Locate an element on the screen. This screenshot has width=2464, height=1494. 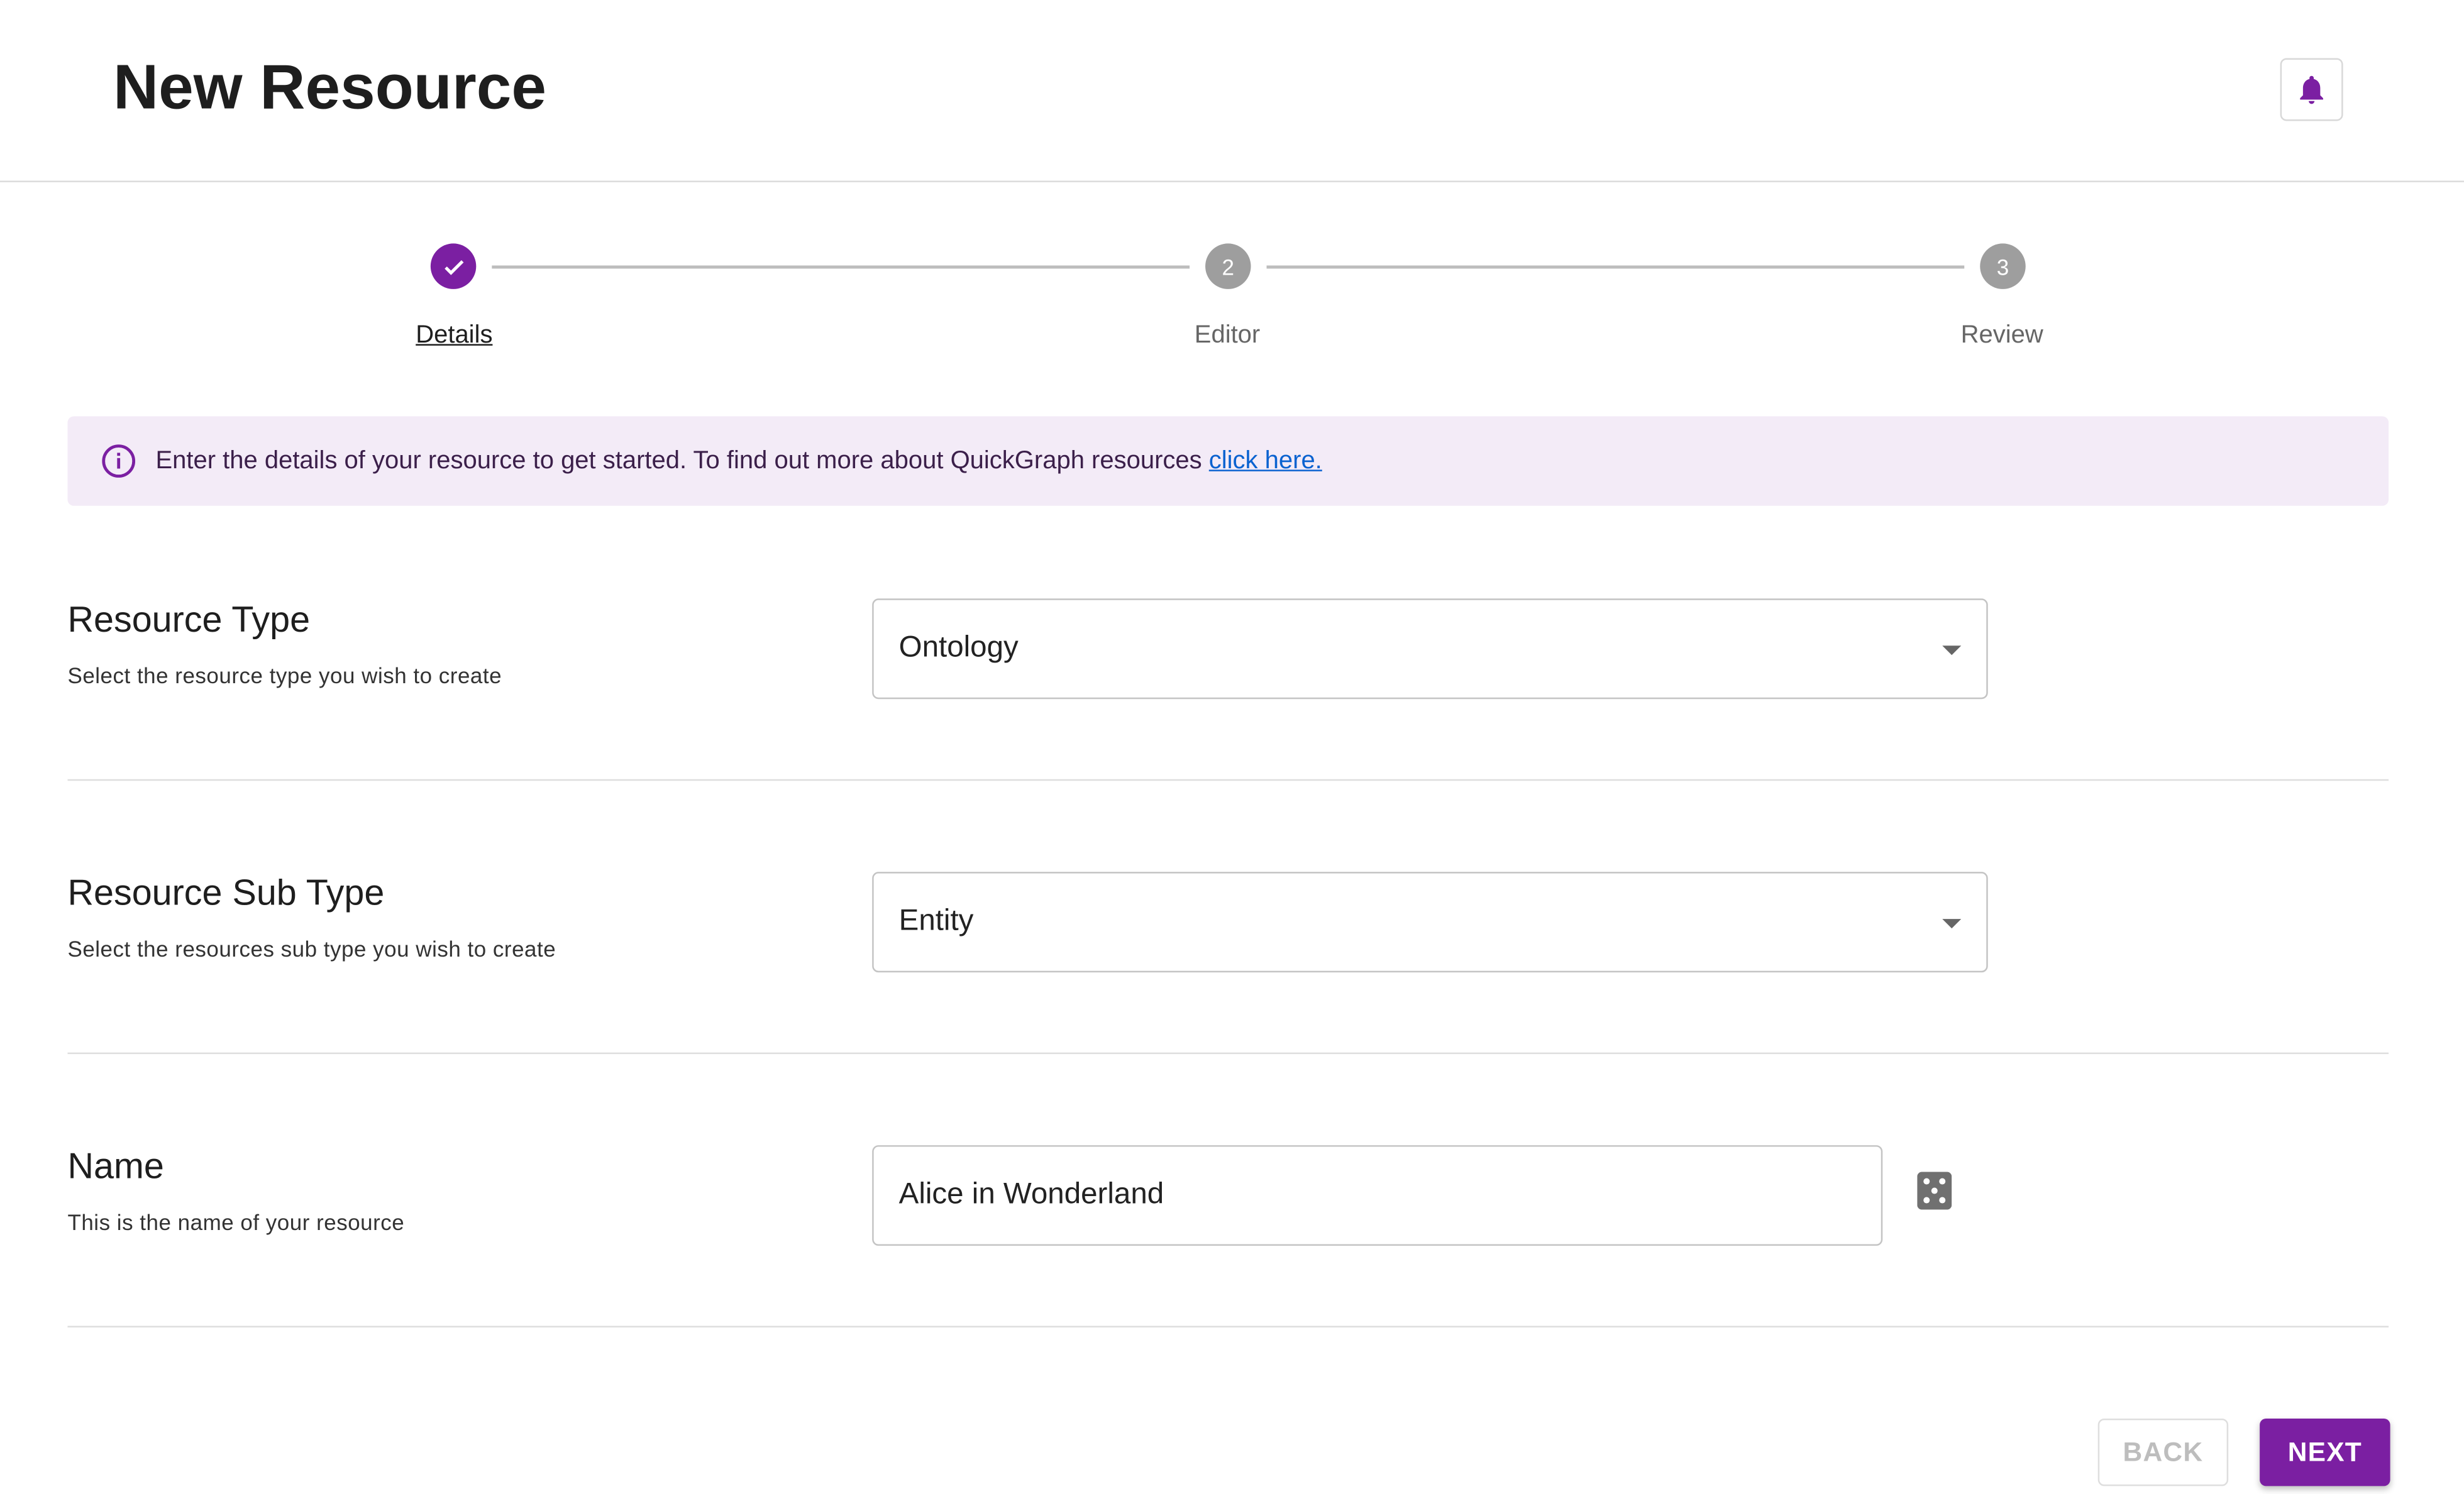
notifications-button is located at coordinates (2311, 89).